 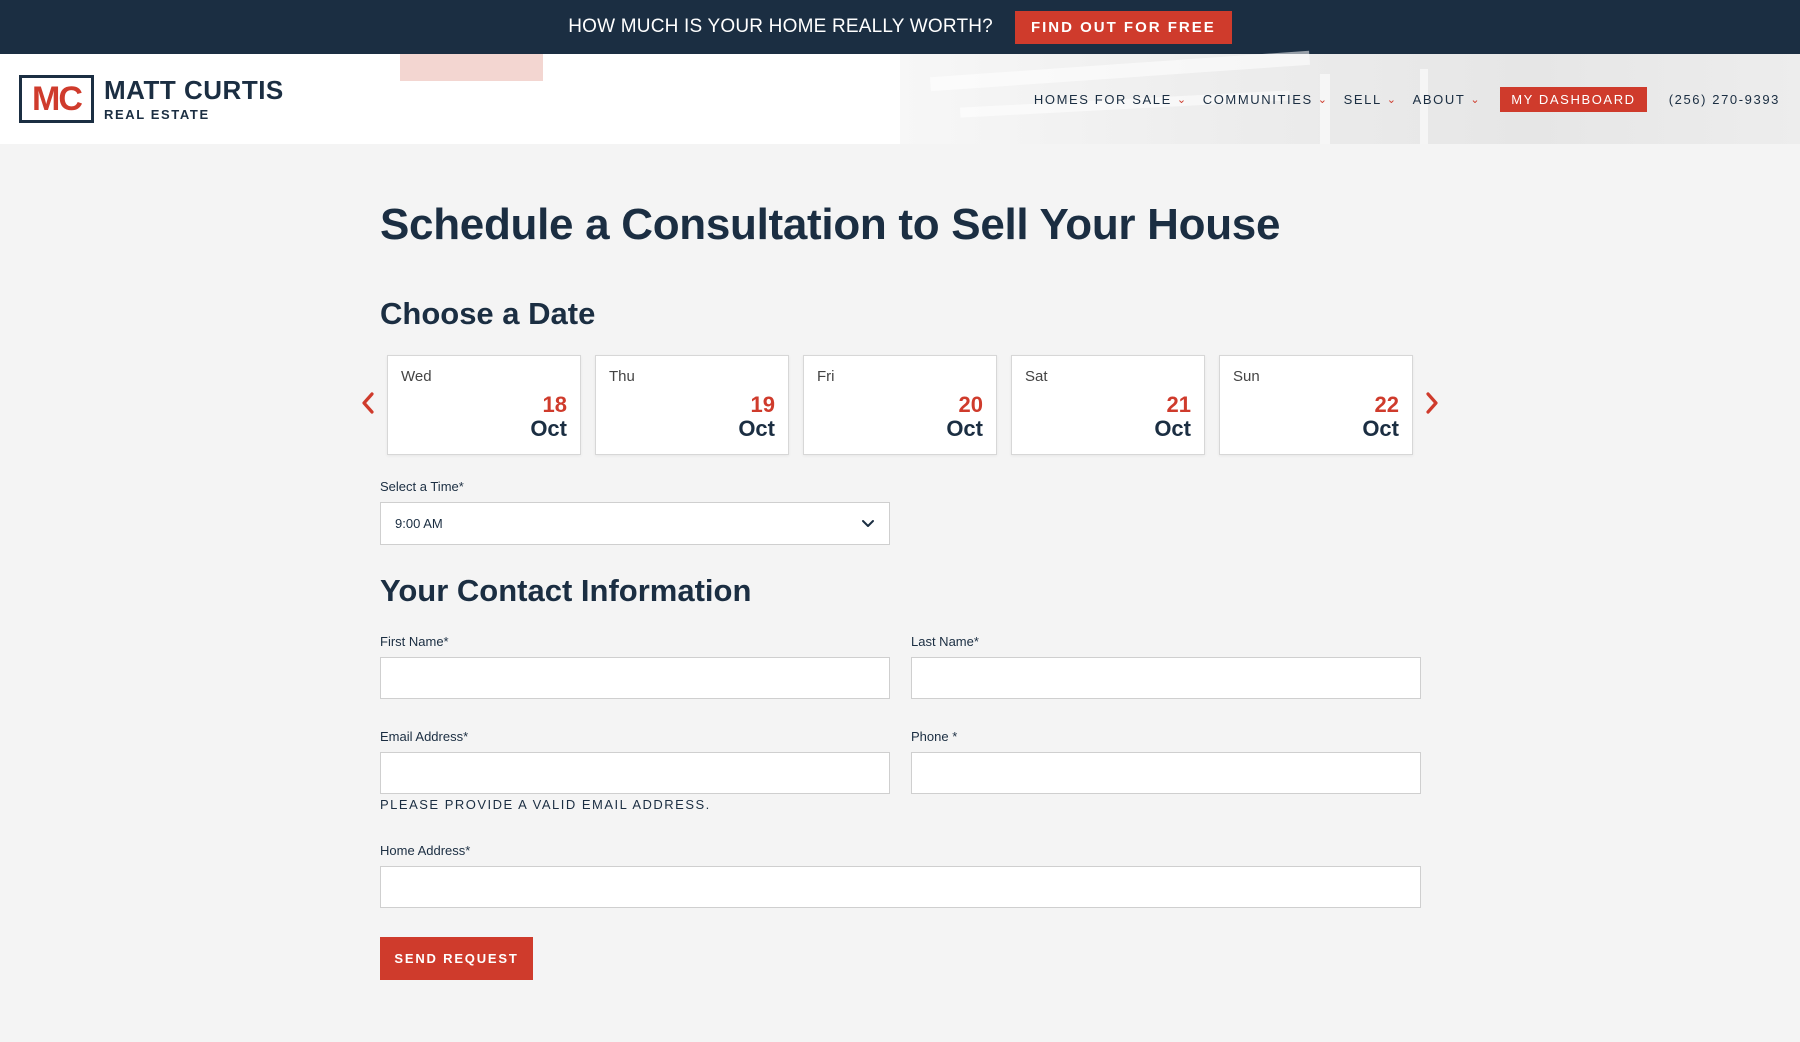 I want to click on logo-name: MATT CURTIS, so click(x=194, y=89).